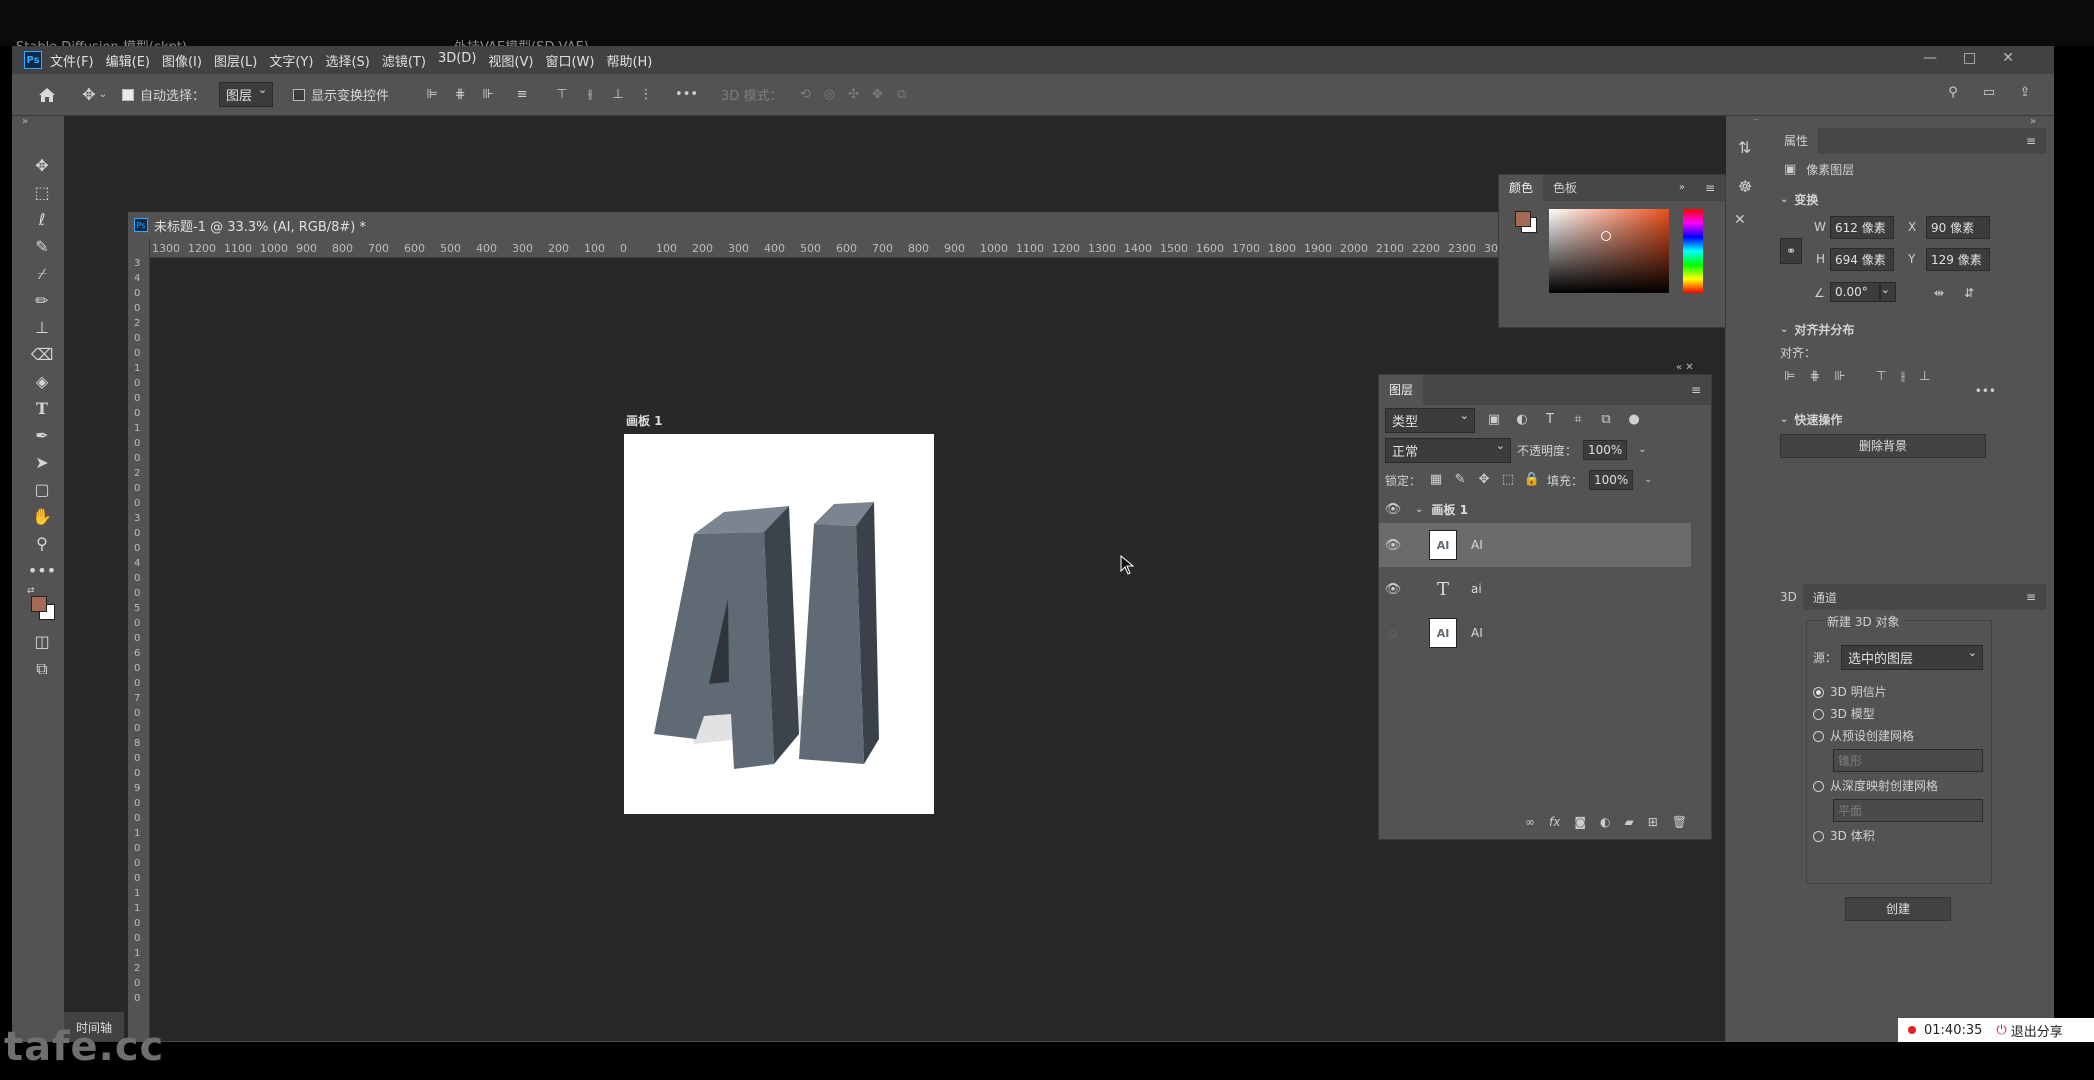  Describe the element at coordinates (42, 408) in the screenshot. I see `text-tool-icon: T` at that location.